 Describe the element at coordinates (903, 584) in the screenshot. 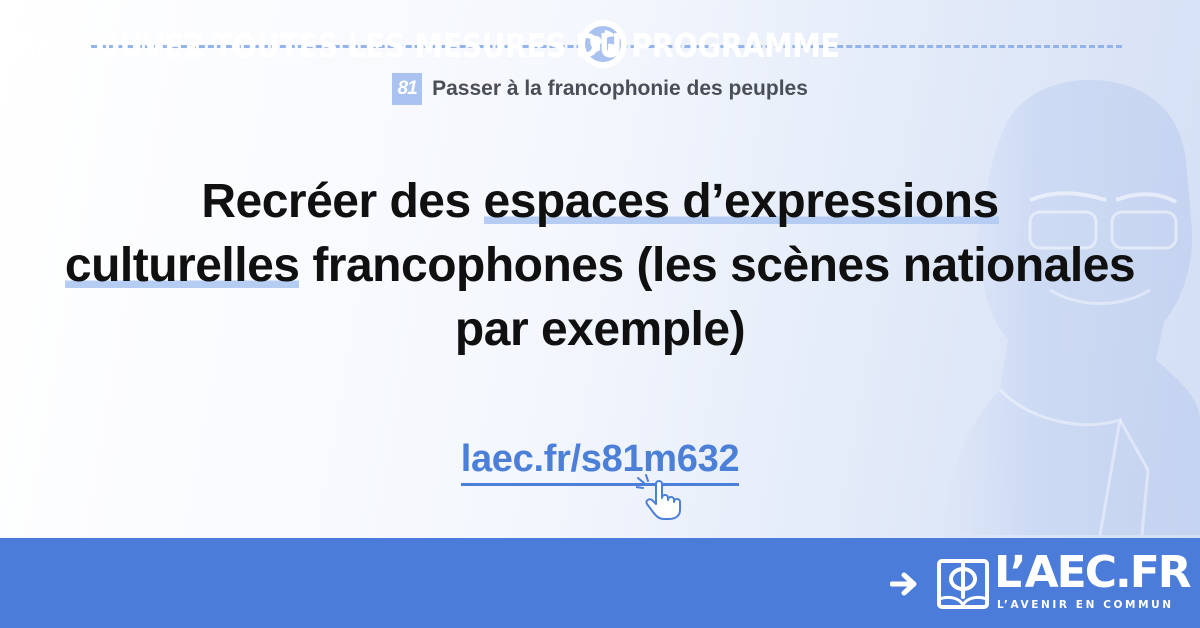

I see `arrow-right-icon` at that location.